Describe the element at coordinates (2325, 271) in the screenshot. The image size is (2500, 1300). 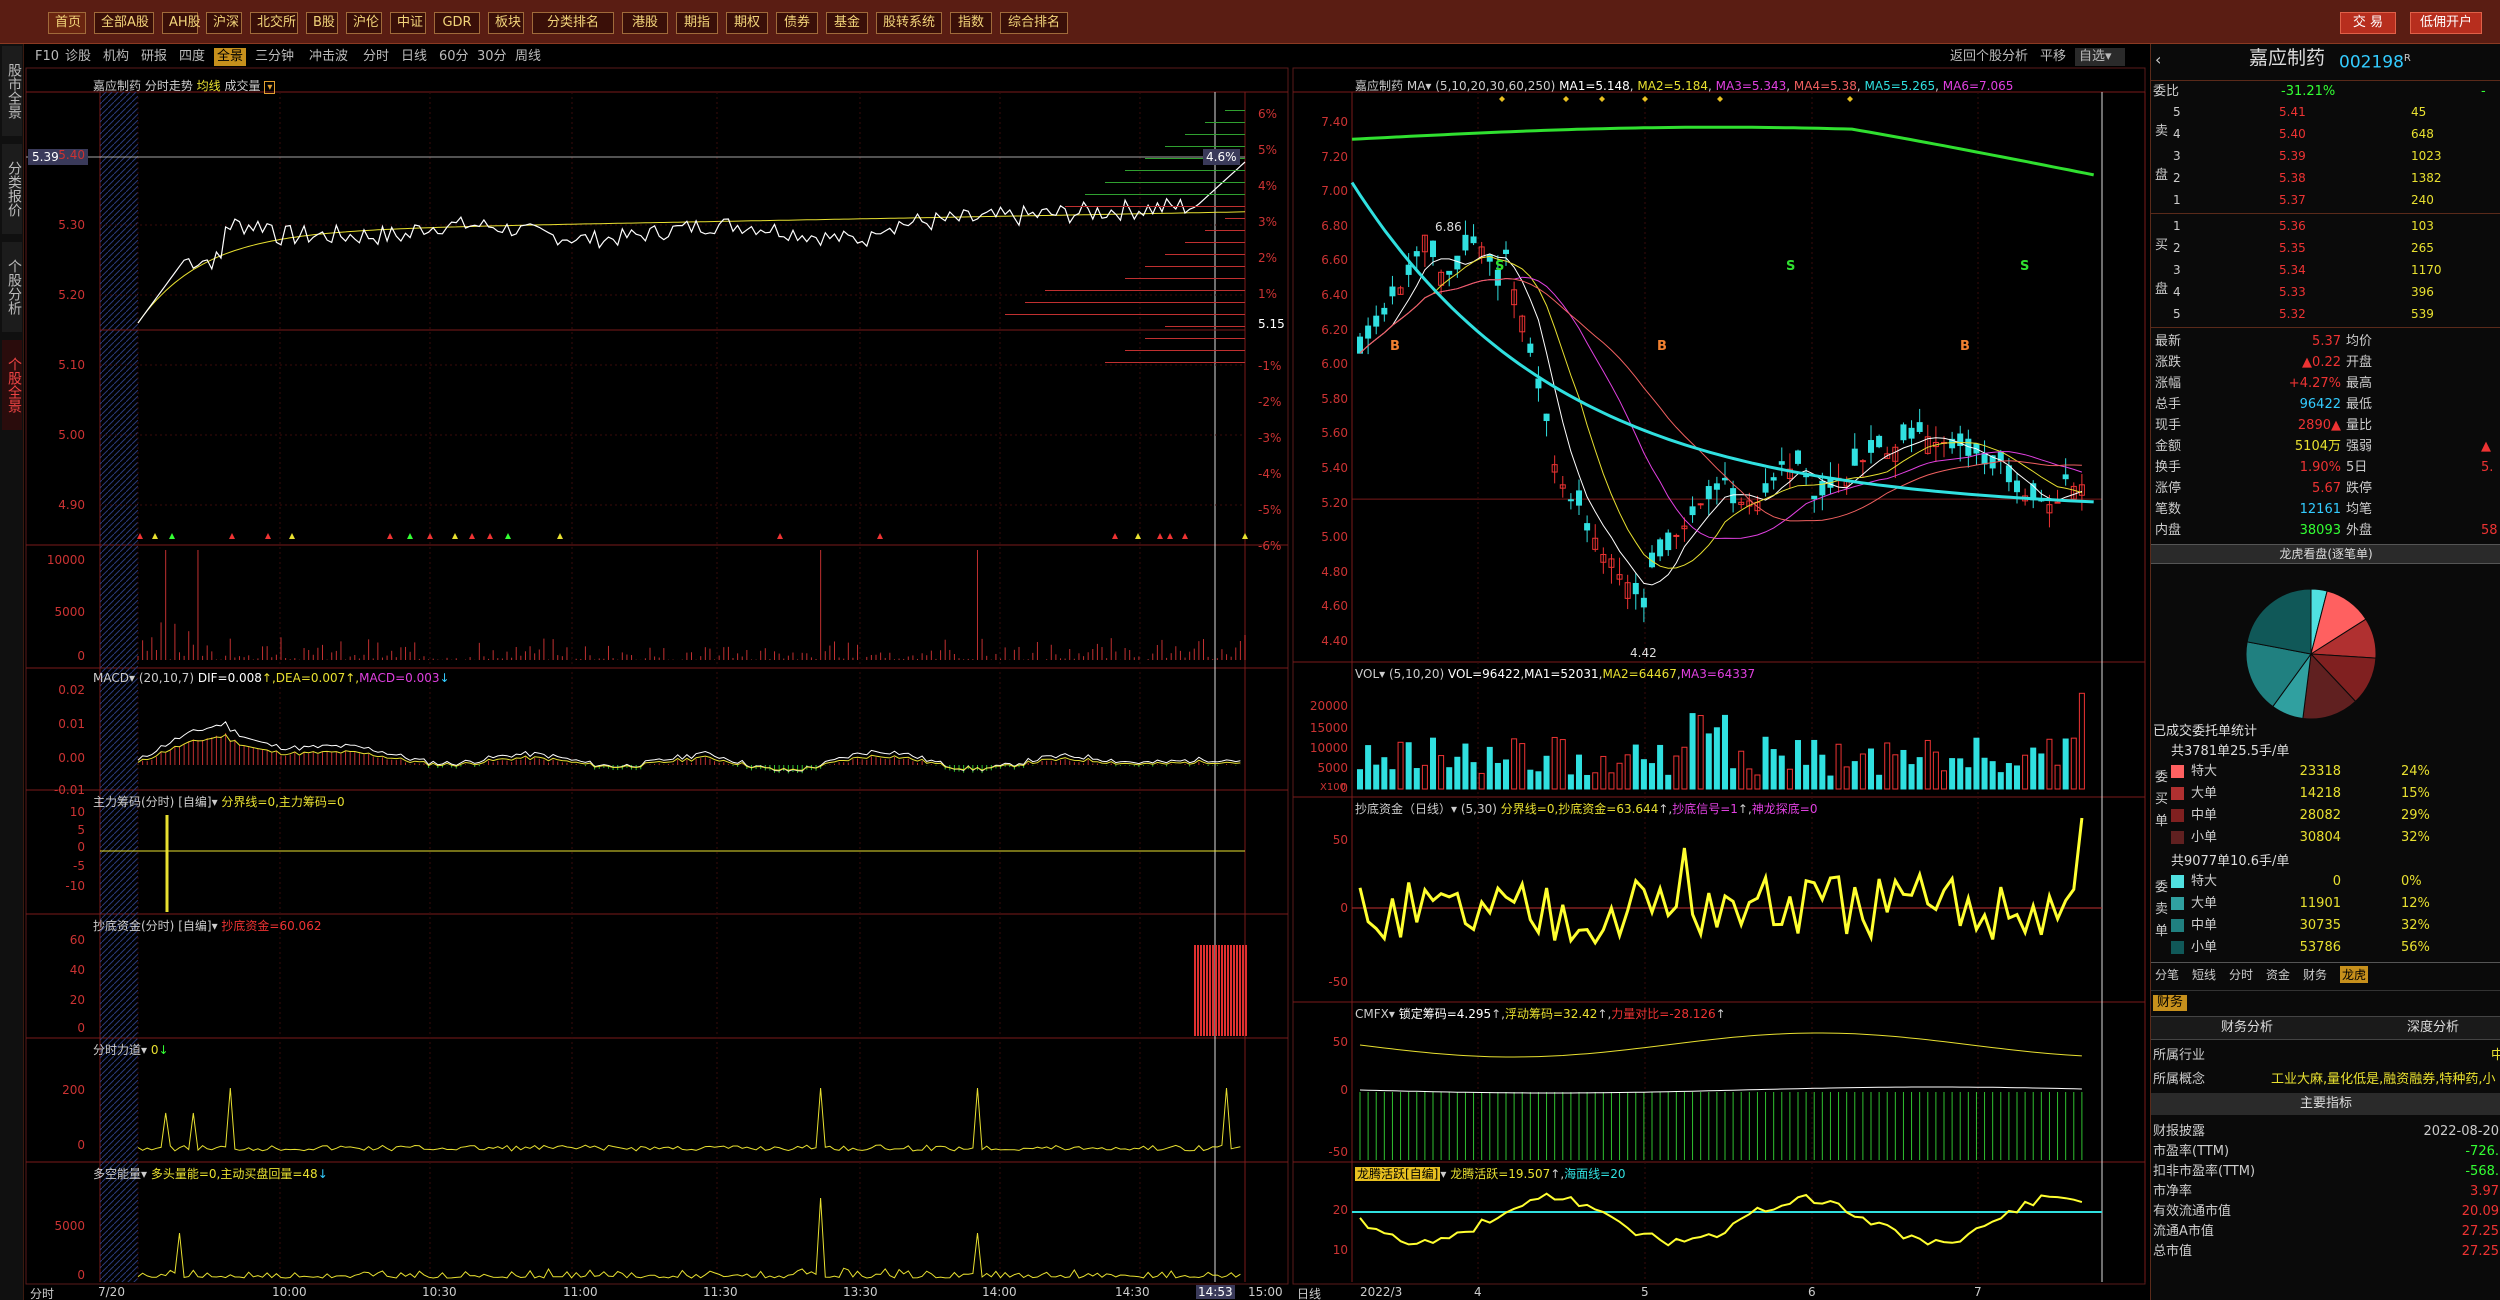
I see `orderbook-buy-row: 3 5.34 1170` at that location.